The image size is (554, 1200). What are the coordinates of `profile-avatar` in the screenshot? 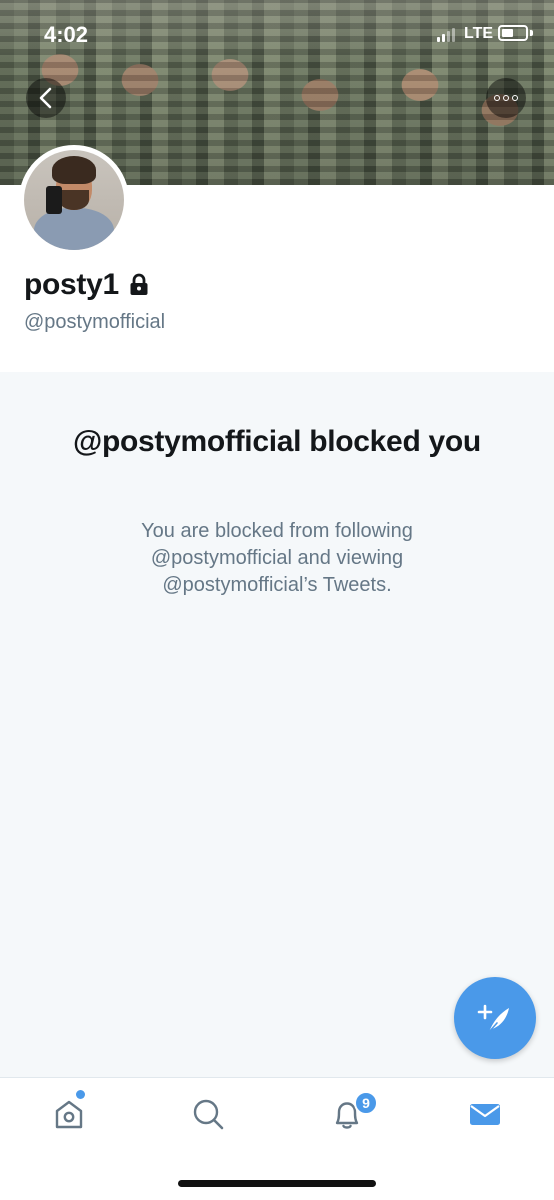 It's located at (74, 200).